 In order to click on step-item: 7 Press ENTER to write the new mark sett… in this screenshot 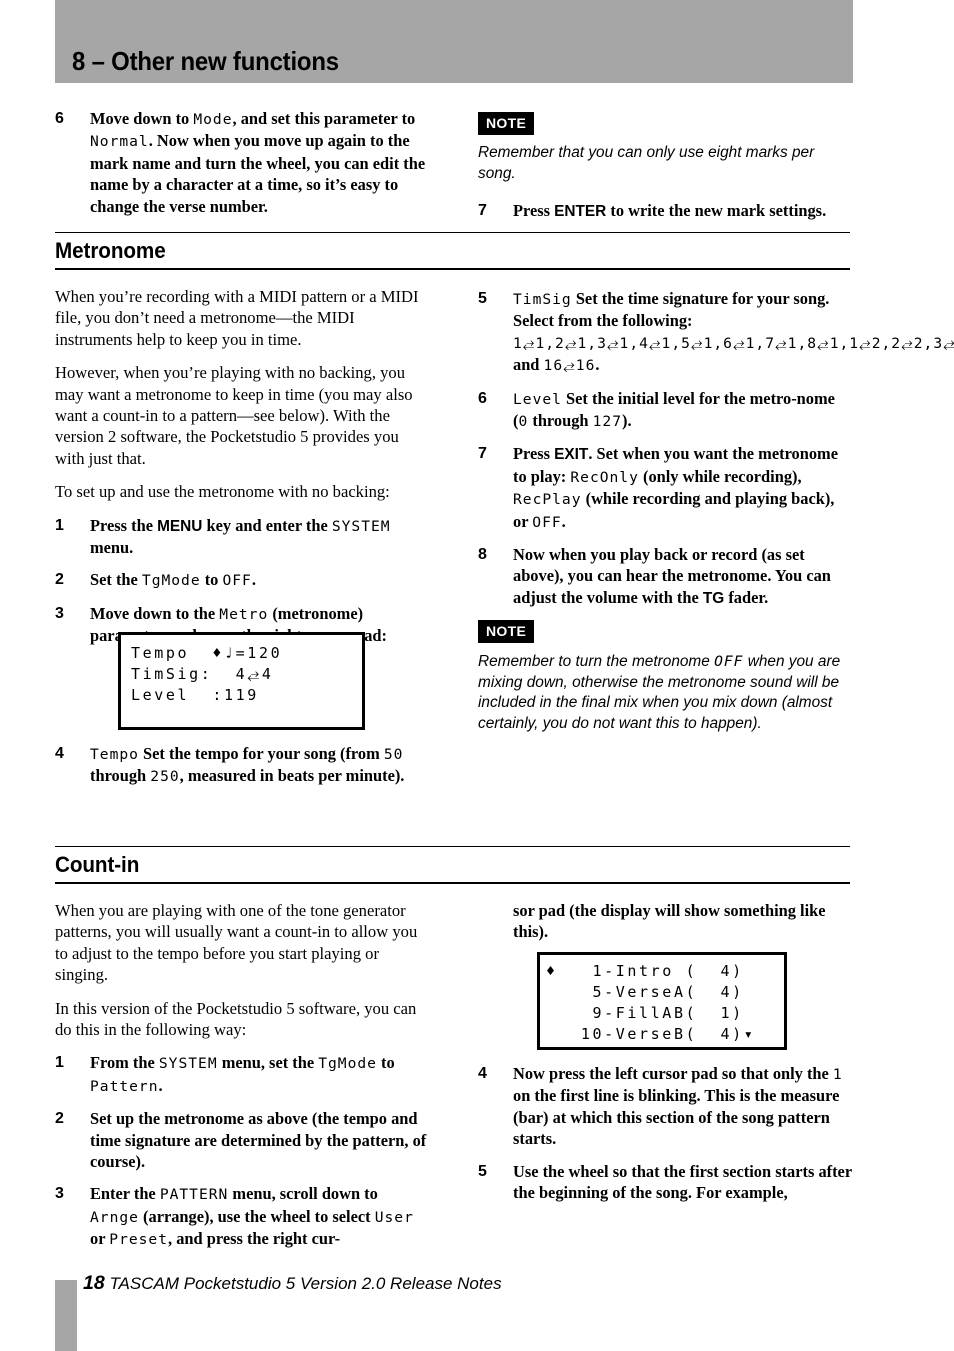, I will do `click(665, 211)`.